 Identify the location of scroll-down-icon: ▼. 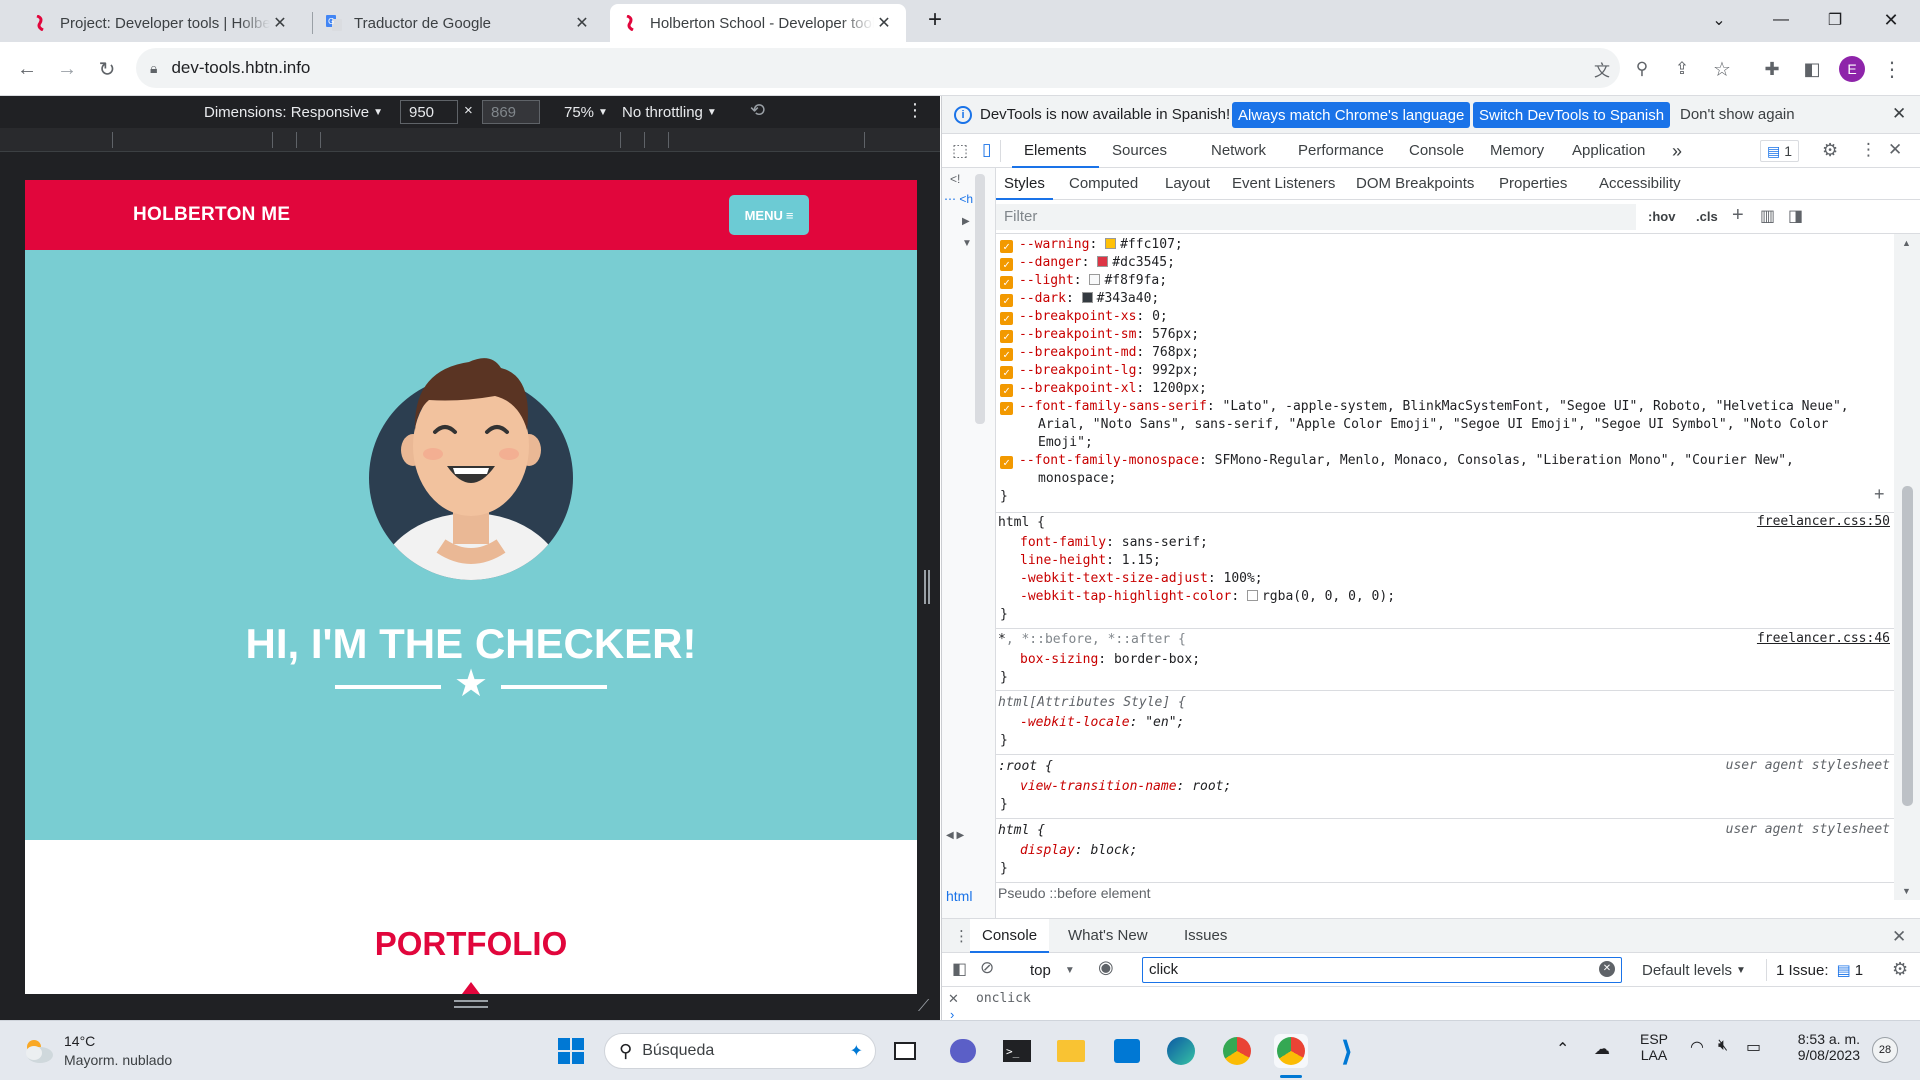
(1906, 891).